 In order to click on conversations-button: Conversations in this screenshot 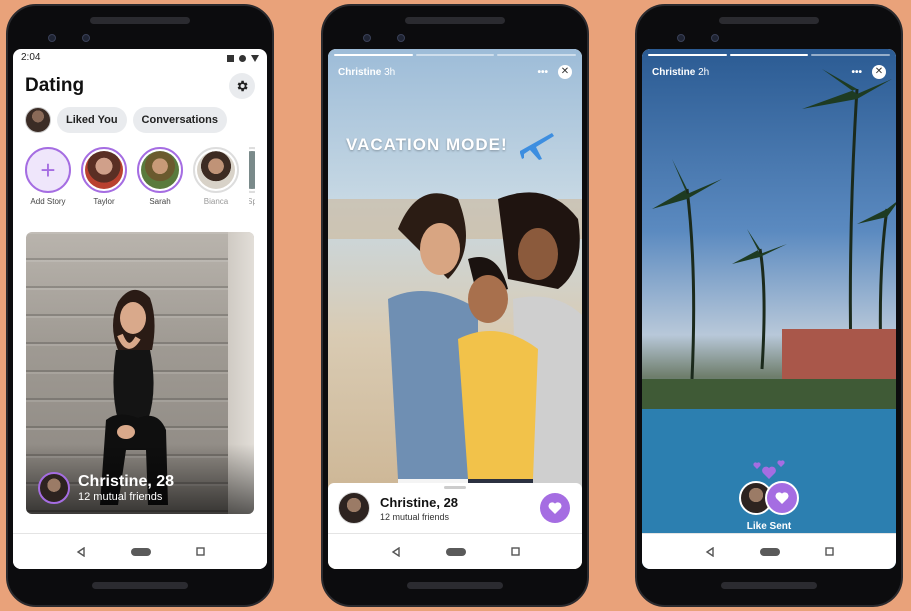, I will do `click(179, 120)`.